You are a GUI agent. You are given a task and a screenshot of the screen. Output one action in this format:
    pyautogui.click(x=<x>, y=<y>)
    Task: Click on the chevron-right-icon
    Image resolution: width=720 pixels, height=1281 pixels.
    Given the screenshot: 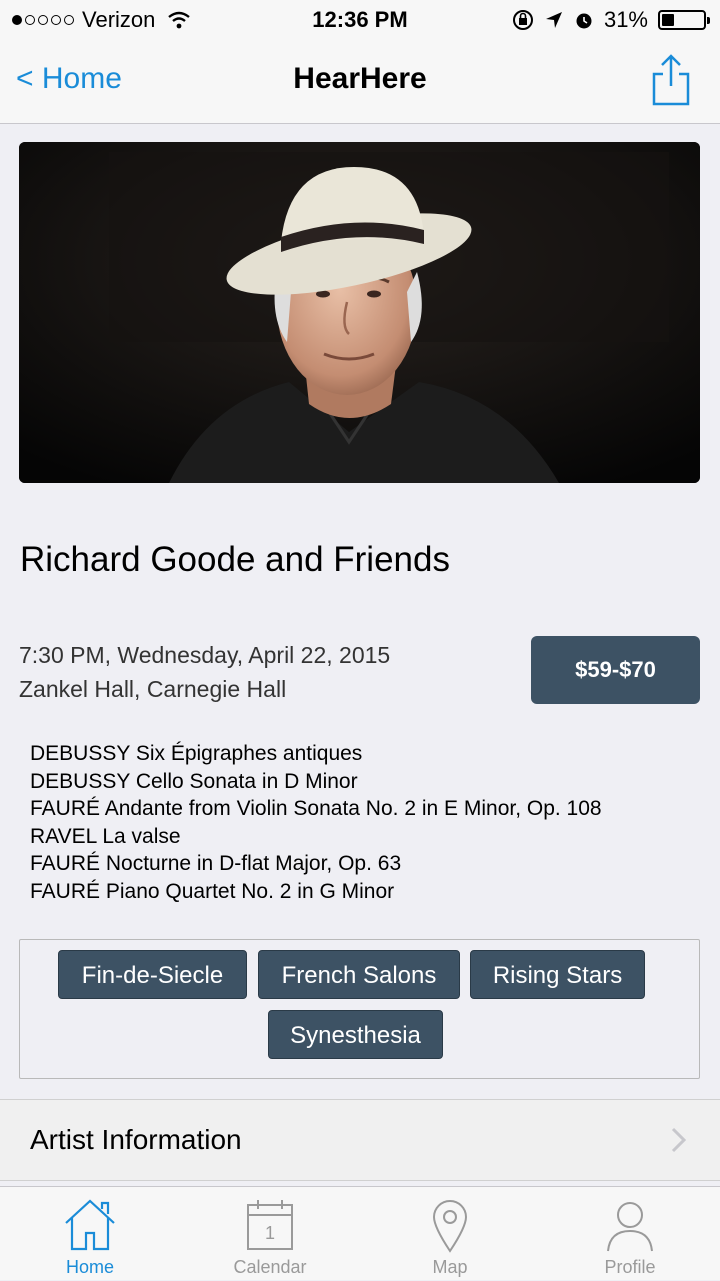 What is the action you would take?
    pyautogui.click(x=679, y=1140)
    